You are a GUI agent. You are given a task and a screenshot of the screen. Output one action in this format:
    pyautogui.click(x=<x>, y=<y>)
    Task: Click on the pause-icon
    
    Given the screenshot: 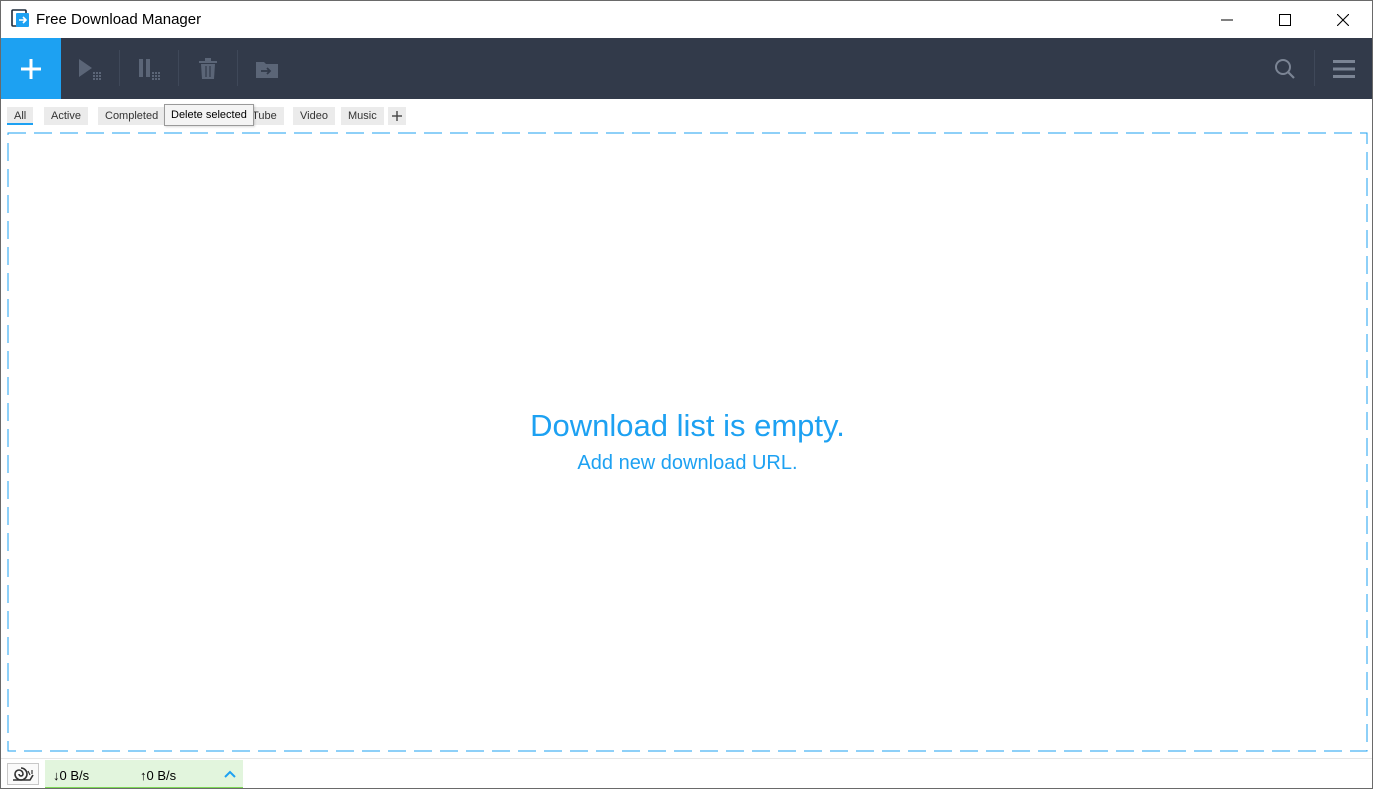 What is the action you would take?
    pyautogui.click(x=149, y=69)
    